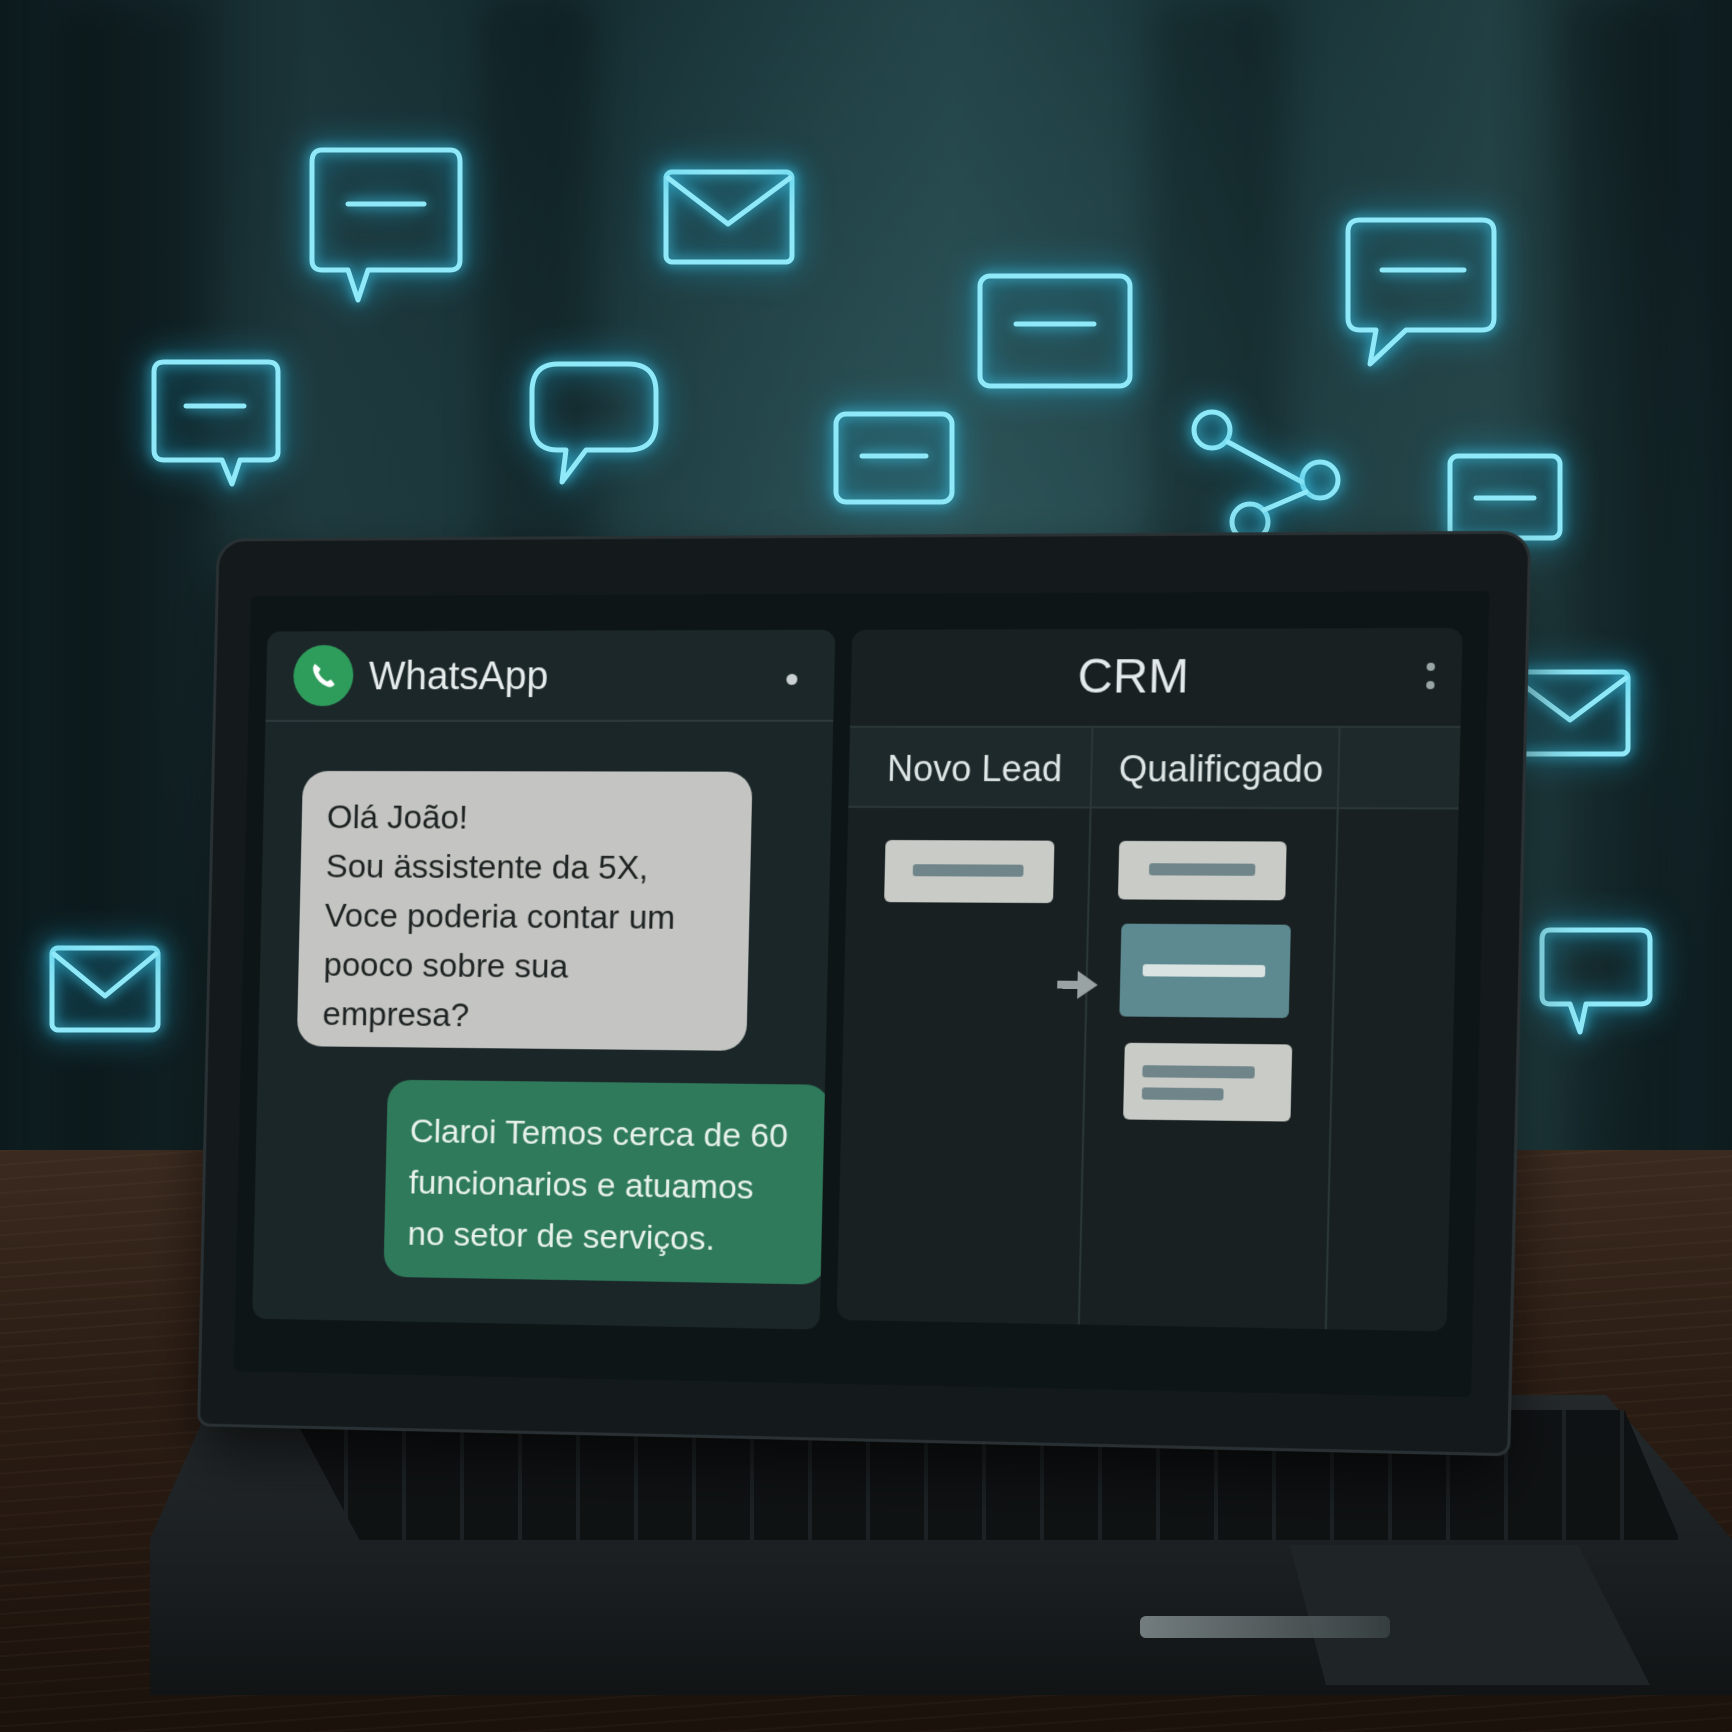 Image resolution: width=1732 pixels, height=1732 pixels. I want to click on whatsapp-logo-icon, so click(323, 676).